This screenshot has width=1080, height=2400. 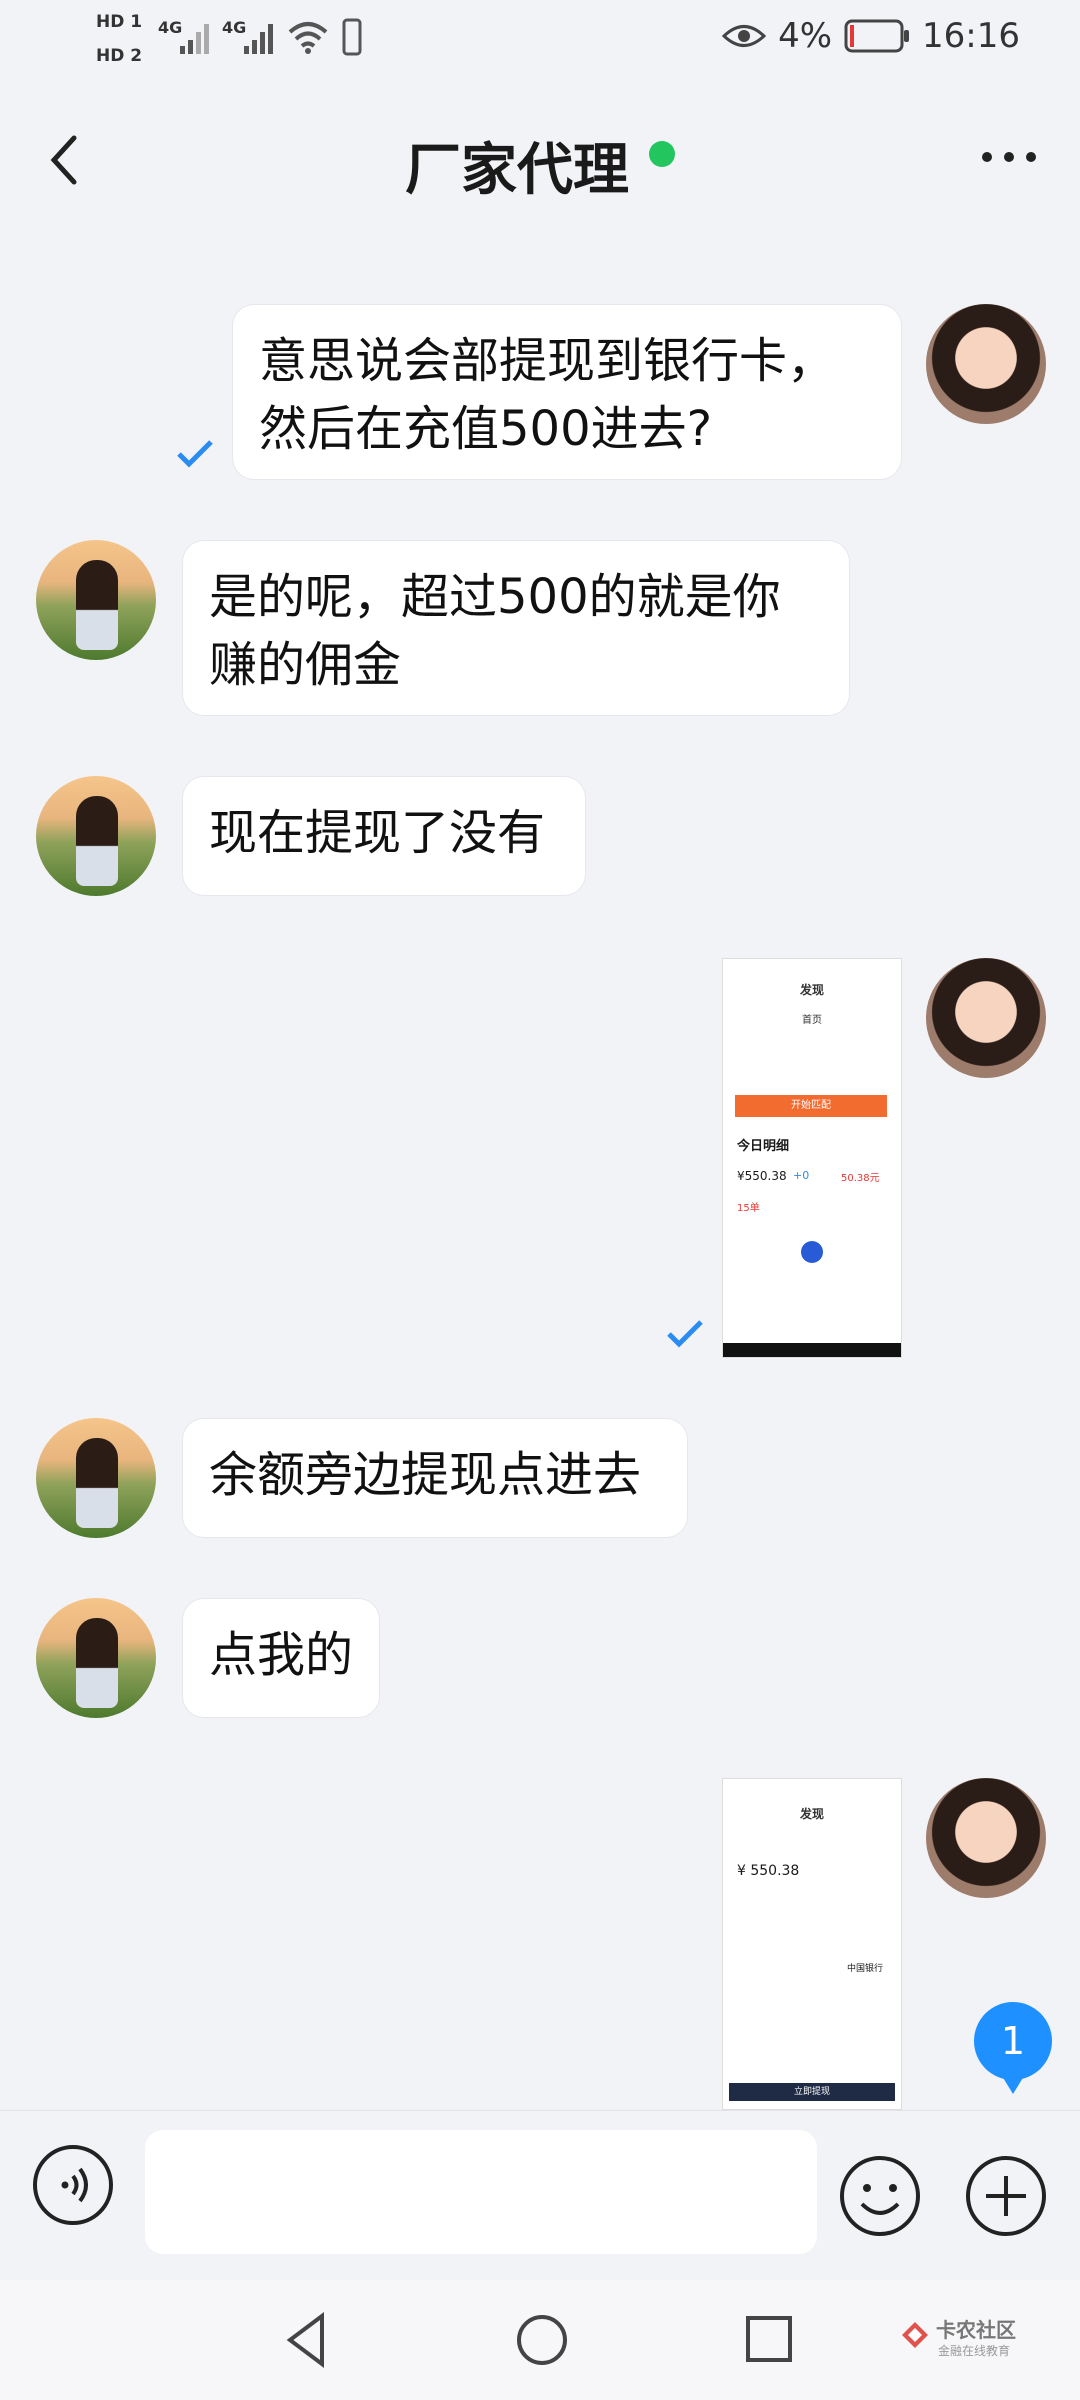 I want to click on message-text: 是的呢，超过500的就是你, so click(x=495, y=597).